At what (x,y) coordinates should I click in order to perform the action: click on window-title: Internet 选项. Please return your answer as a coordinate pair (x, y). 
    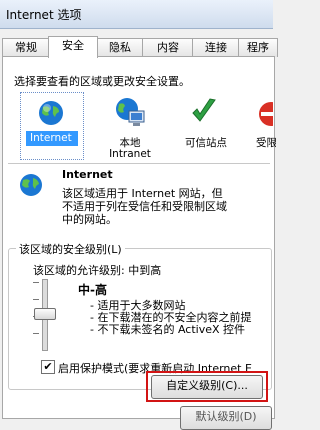
    Looking at the image, I should click on (44, 15).